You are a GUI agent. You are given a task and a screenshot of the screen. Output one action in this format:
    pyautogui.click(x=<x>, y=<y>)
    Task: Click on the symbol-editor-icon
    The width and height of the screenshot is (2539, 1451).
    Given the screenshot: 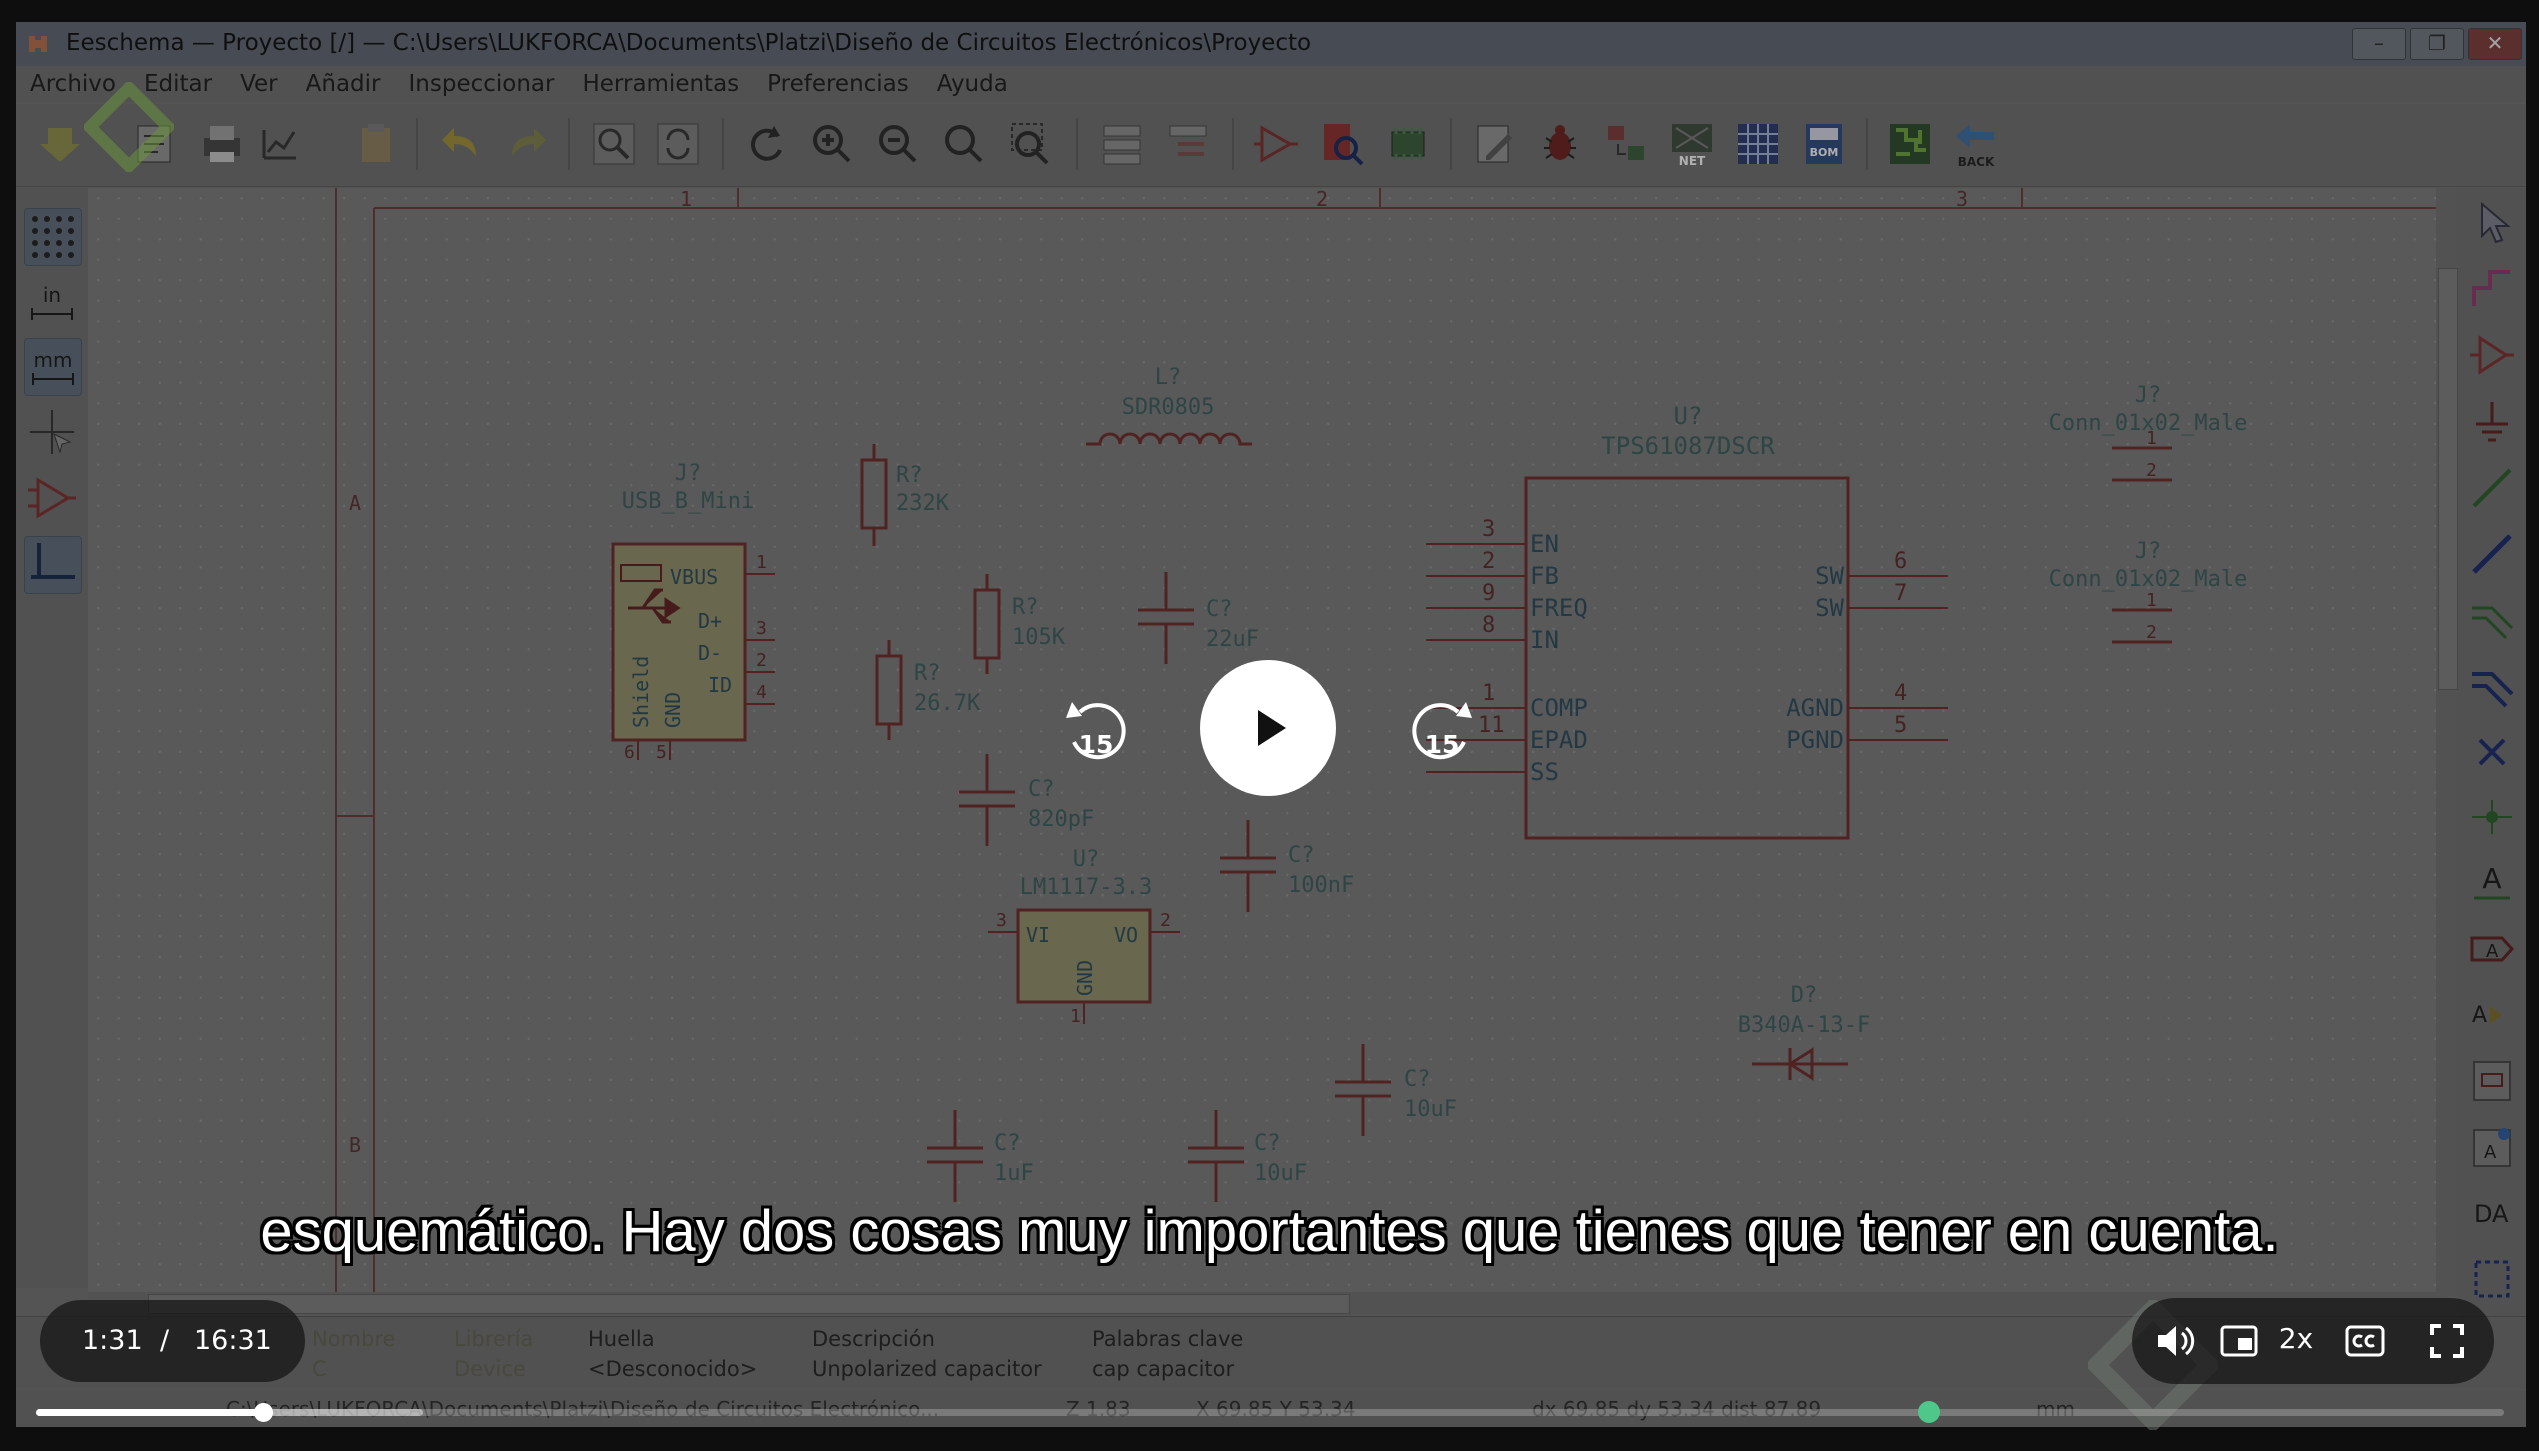 What is the action you would take?
    pyautogui.click(x=1276, y=144)
    